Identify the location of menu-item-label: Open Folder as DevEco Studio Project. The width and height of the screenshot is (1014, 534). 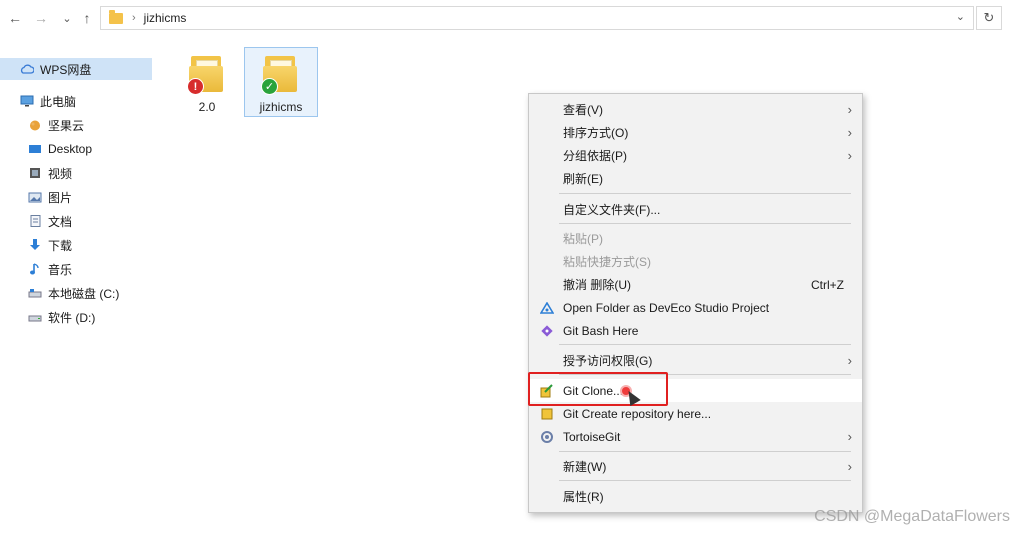
(666, 307).